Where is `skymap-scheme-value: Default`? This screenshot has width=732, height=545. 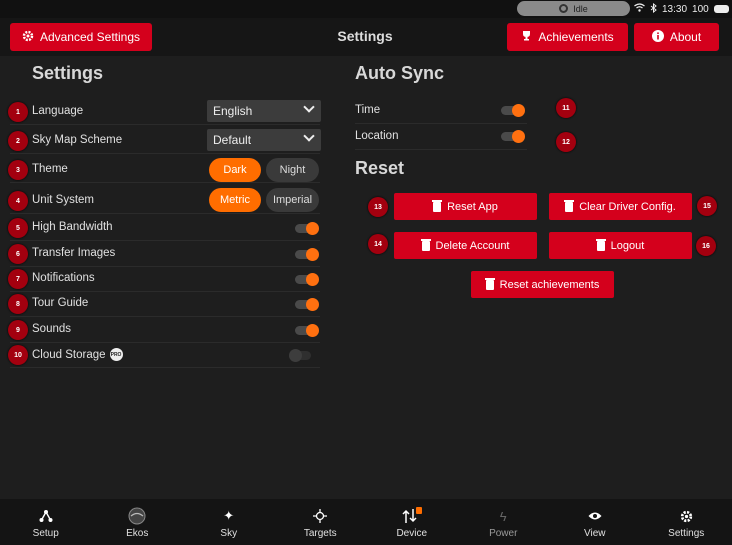
skymap-scheme-value: Default is located at coordinates (232, 140).